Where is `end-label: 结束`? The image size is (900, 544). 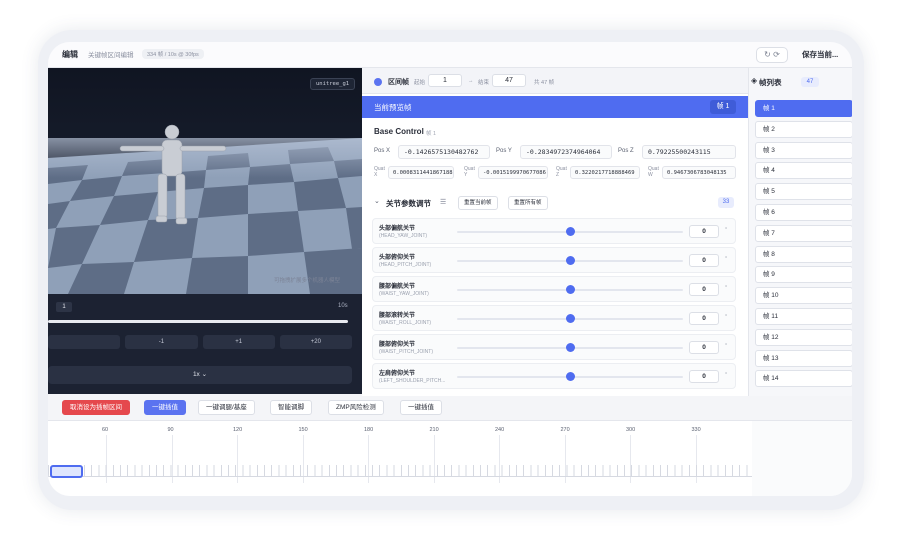
end-label: 结束 is located at coordinates (484, 83).